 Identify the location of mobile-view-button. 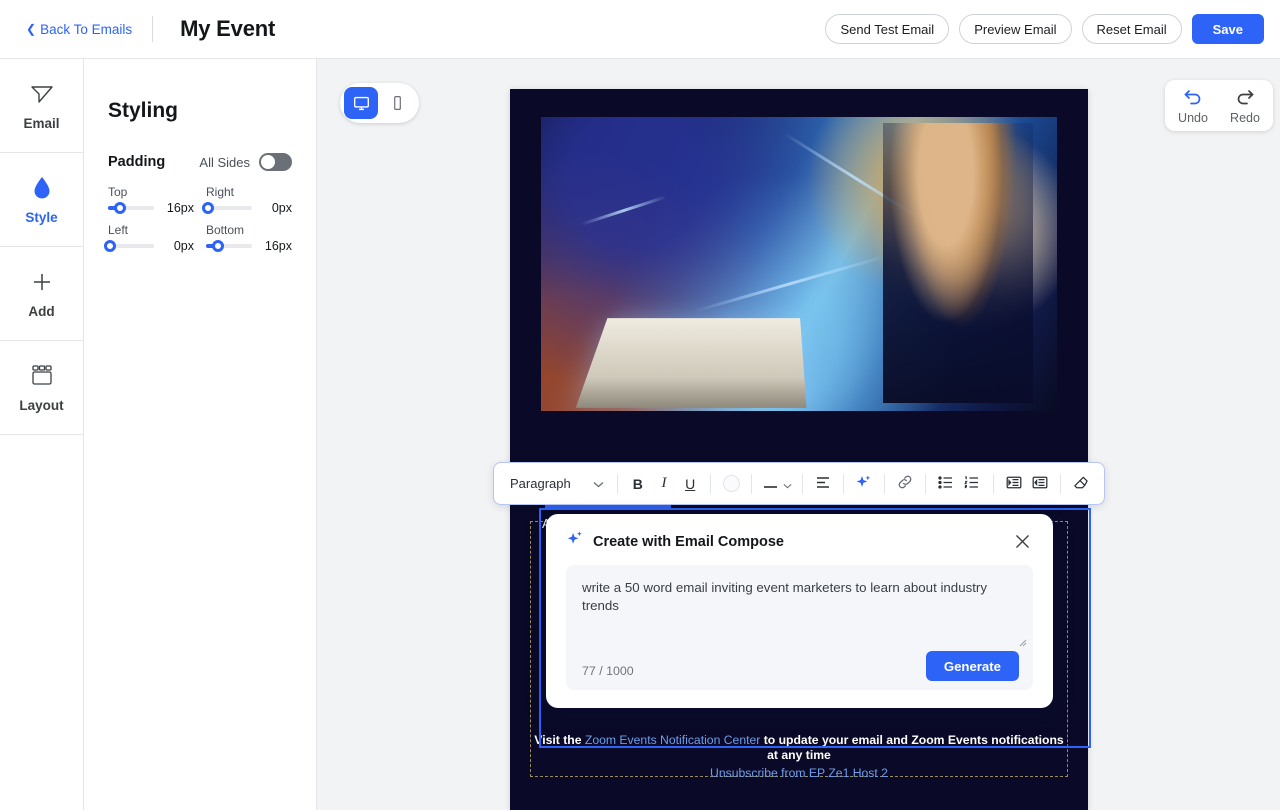
(397, 103).